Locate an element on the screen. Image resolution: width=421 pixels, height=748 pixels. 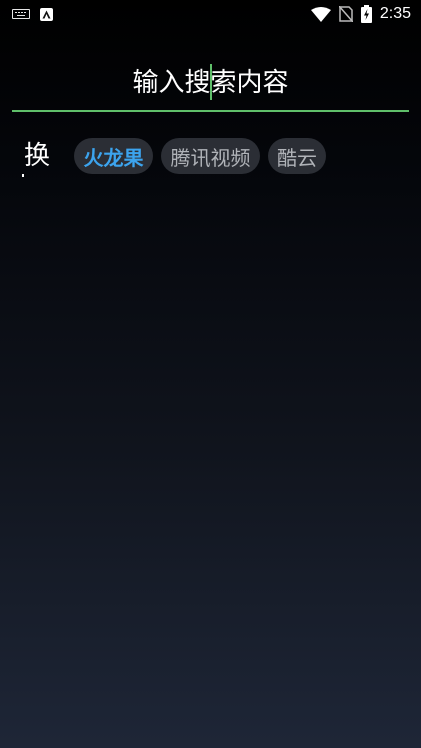
app-a-icon is located at coordinates (46, 14).